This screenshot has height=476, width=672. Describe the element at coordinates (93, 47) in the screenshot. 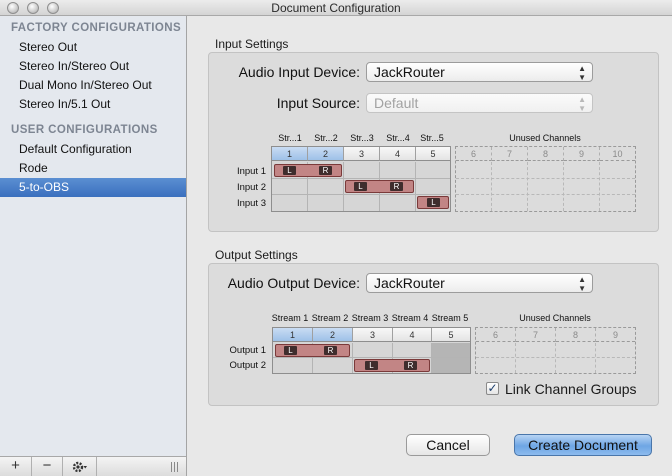

I see `sidebar-item-stereo-out: Stereo Out` at that location.